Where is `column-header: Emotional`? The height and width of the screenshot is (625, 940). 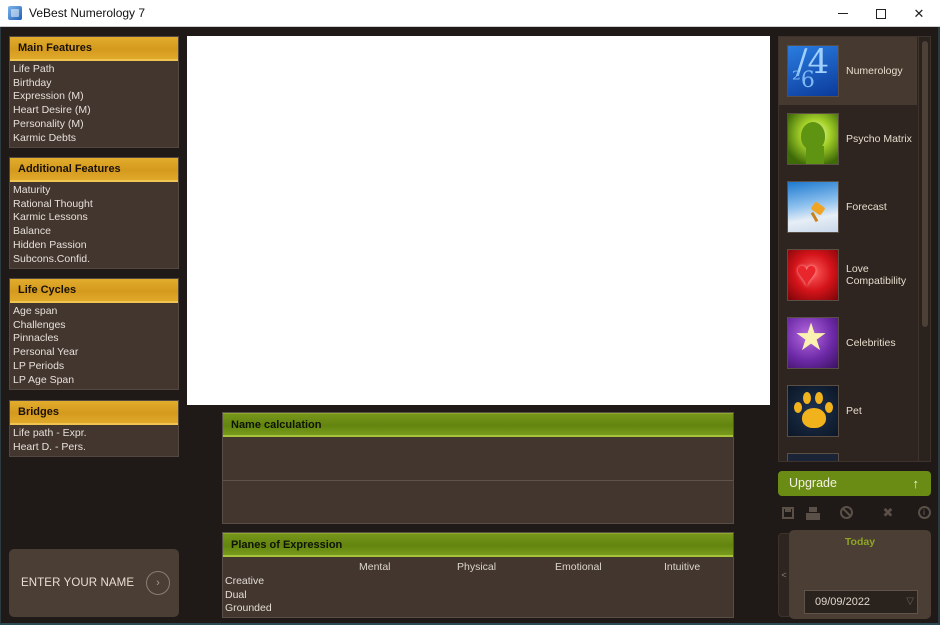 column-header: Emotional is located at coordinates (578, 567).